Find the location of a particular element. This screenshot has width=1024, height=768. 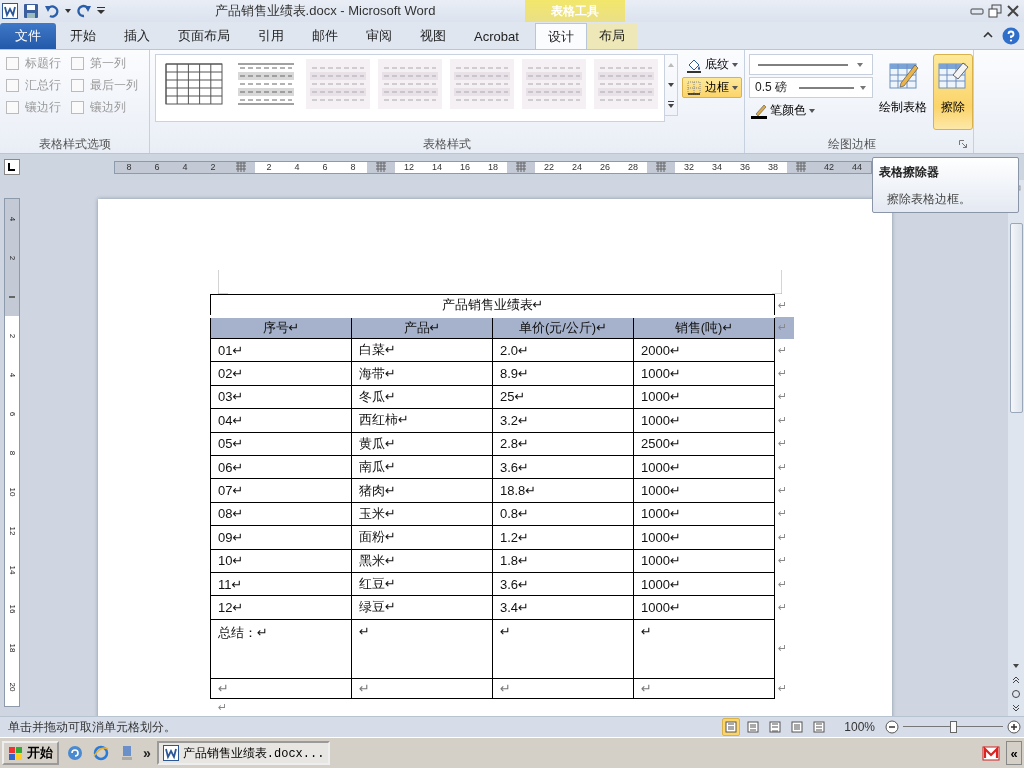

ruler-number: 2 is located at coordinates (213, 167).